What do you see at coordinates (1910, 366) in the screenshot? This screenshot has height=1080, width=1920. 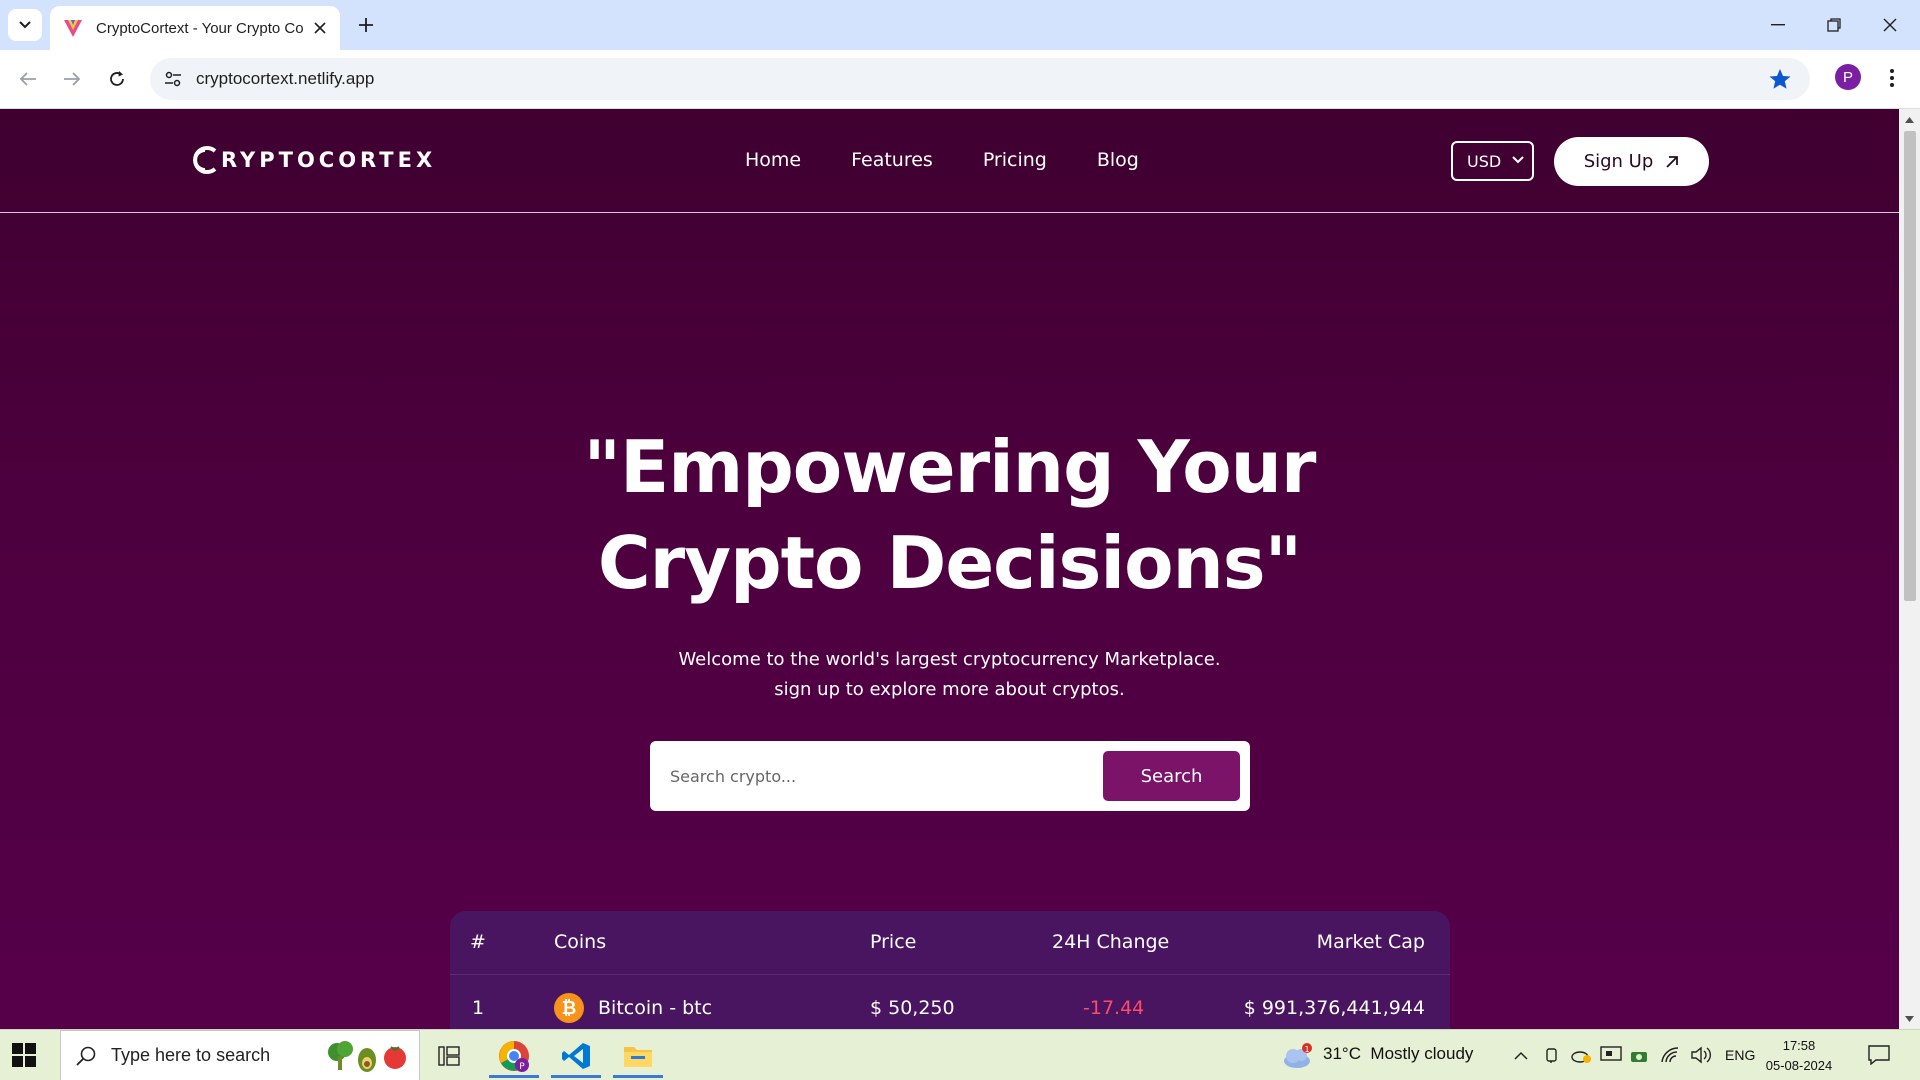 I see `scroll-thumb` at bounding box center [1910, 366].